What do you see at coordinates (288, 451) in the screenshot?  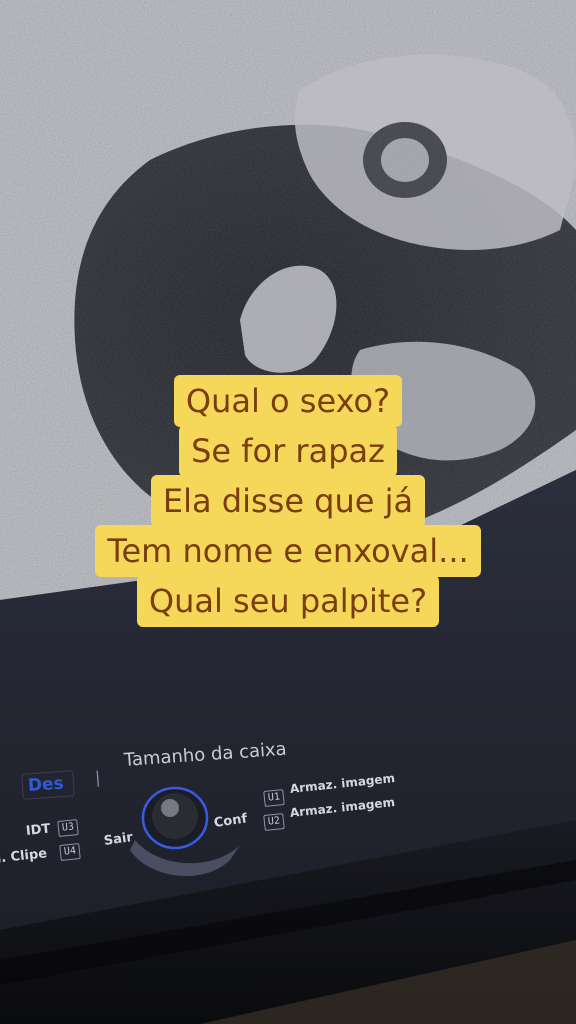 I see `caption-line: Se for rapaz` at bounding box center [288, 451].